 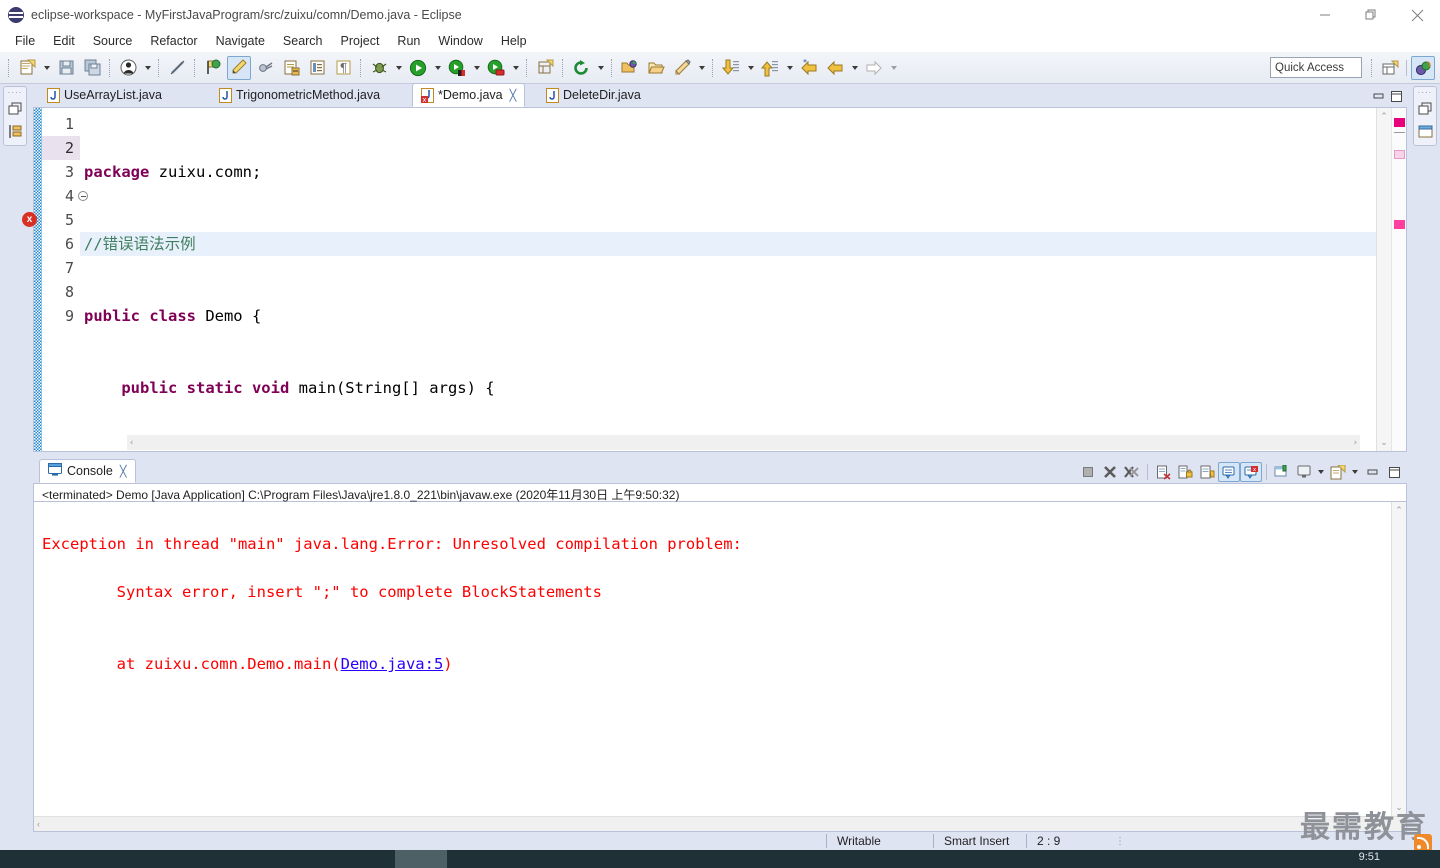 What do you see at coordinates (743, 442) in the screenshot?
I see `editor-horizontal-scrollbar: ‹ ›` at bounding box center [743, 442].